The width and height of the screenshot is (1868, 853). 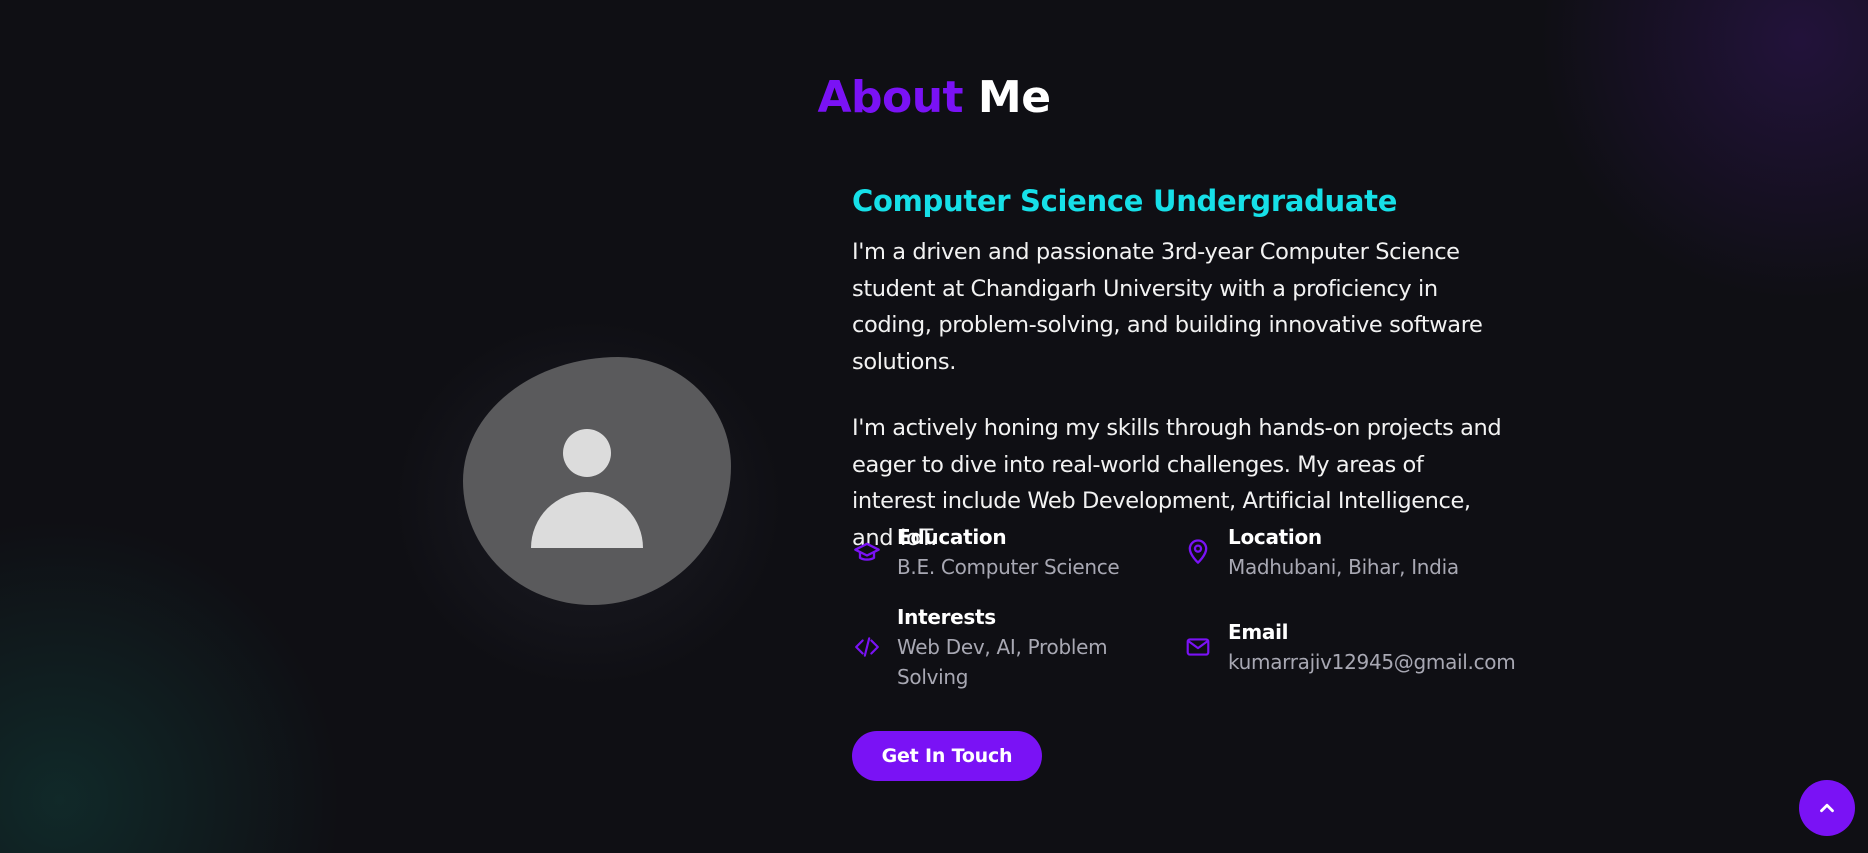 What do you see at coordinates (587, 520) in the screenshot?
I see `avatar-body` at bounding box center [587, 520].